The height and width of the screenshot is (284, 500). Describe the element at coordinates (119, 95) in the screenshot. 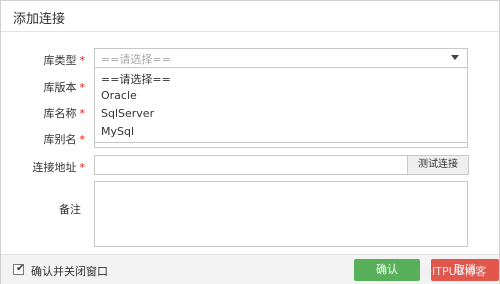

I see `db-type-option-oracle: Oracle` at that location.